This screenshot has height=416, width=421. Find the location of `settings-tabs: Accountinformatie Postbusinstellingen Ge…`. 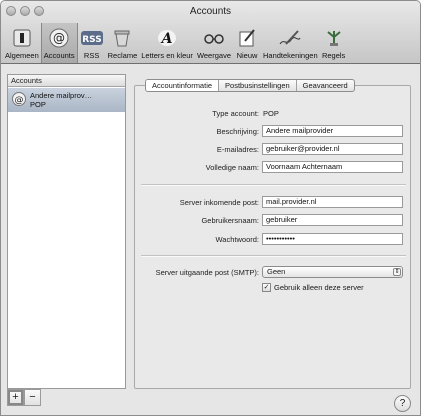

settings-tabs: Accountinformatie Postbusinstellingen Ge… is located at coordinates (250, 85).